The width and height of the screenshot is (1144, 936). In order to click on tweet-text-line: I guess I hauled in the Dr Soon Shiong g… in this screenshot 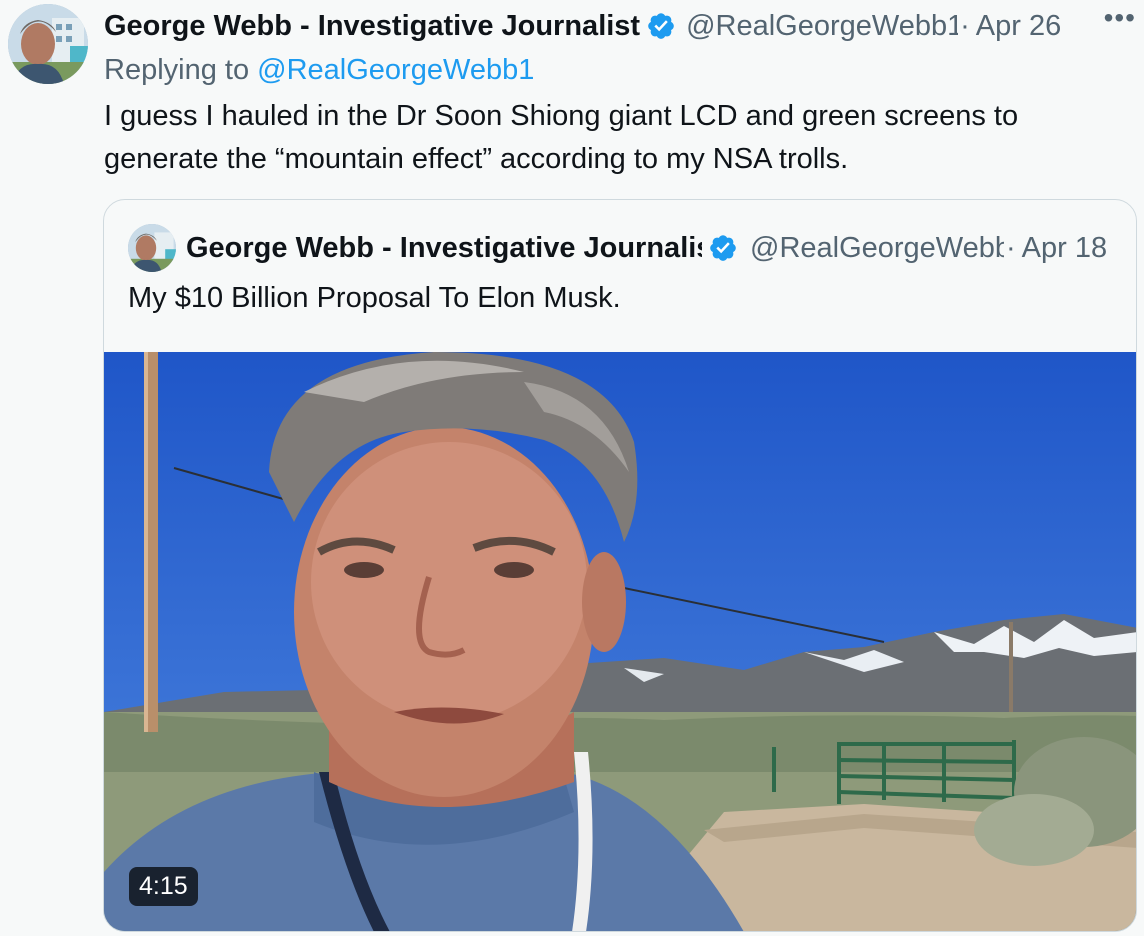, I will do `click(561, 116)`.